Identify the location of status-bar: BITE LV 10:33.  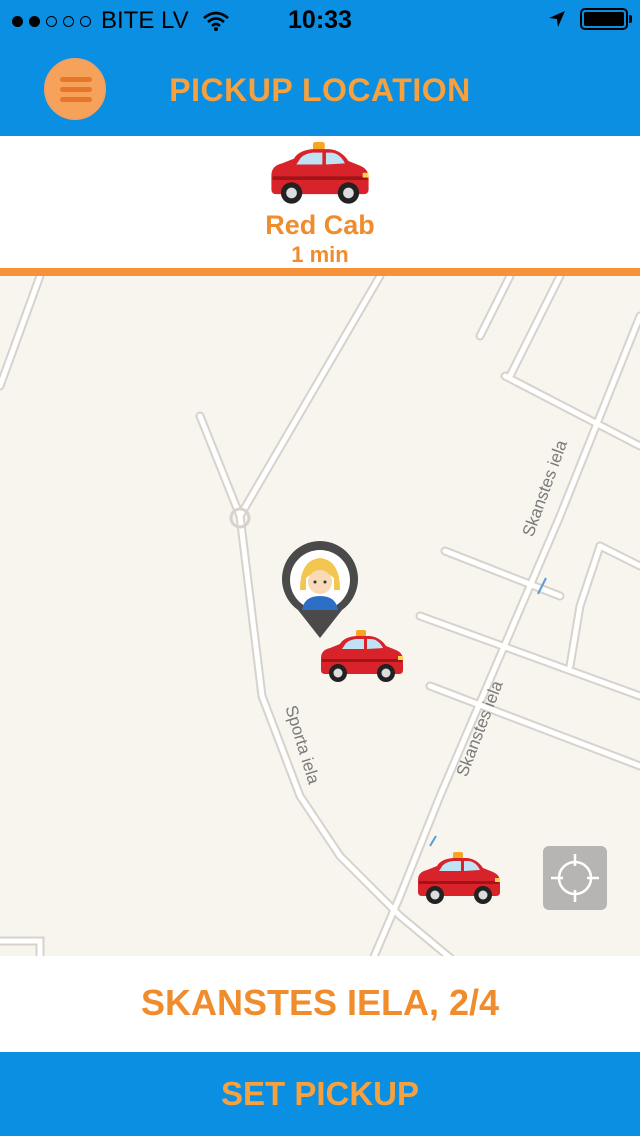
(320, 20).